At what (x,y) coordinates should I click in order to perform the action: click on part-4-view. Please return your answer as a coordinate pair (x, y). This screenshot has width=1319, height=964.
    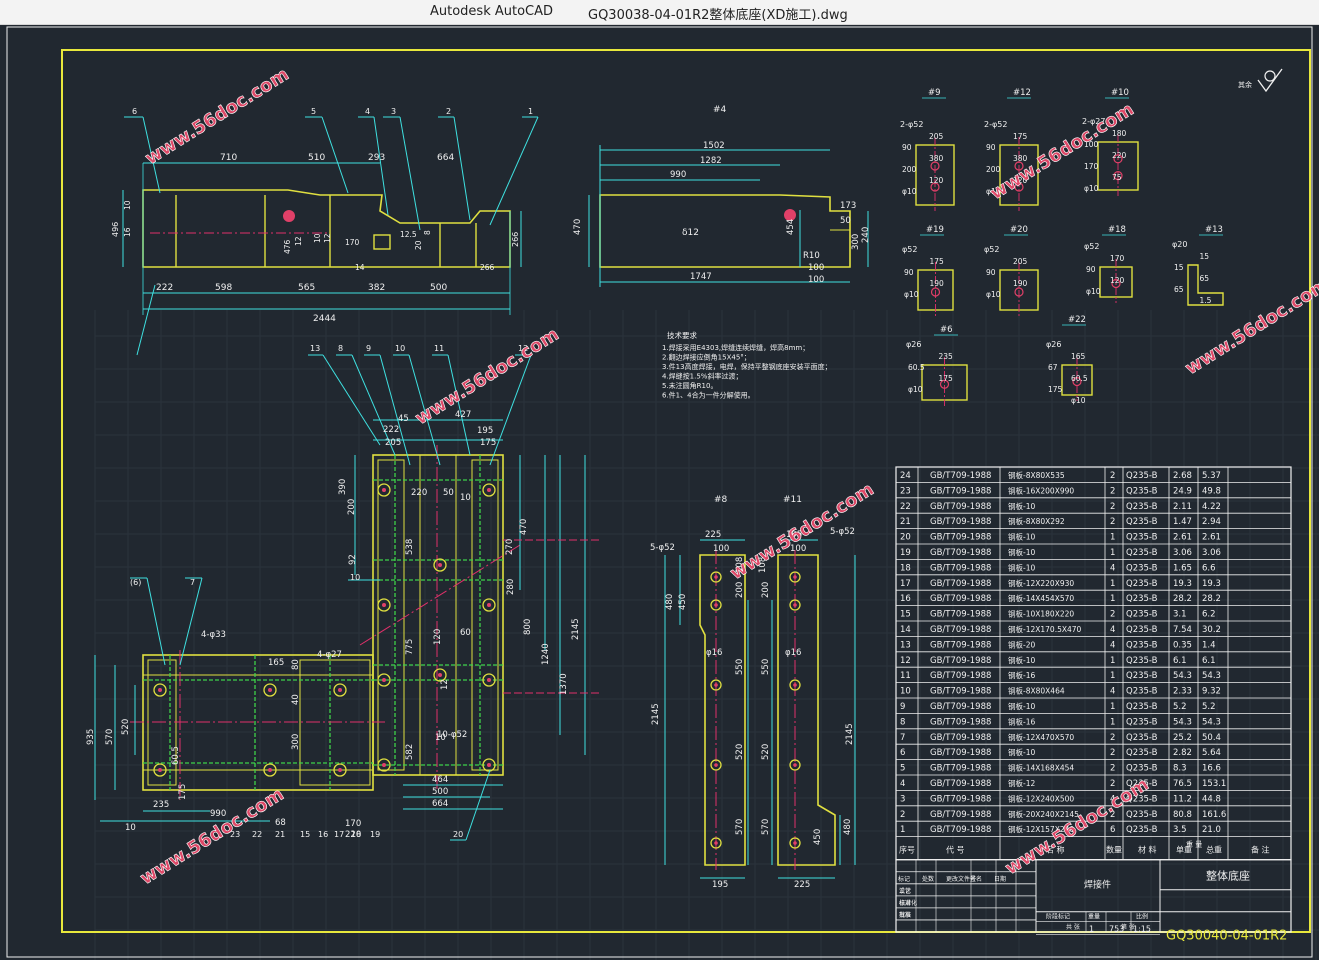
    Looking at the image, I should click on (728, 216).